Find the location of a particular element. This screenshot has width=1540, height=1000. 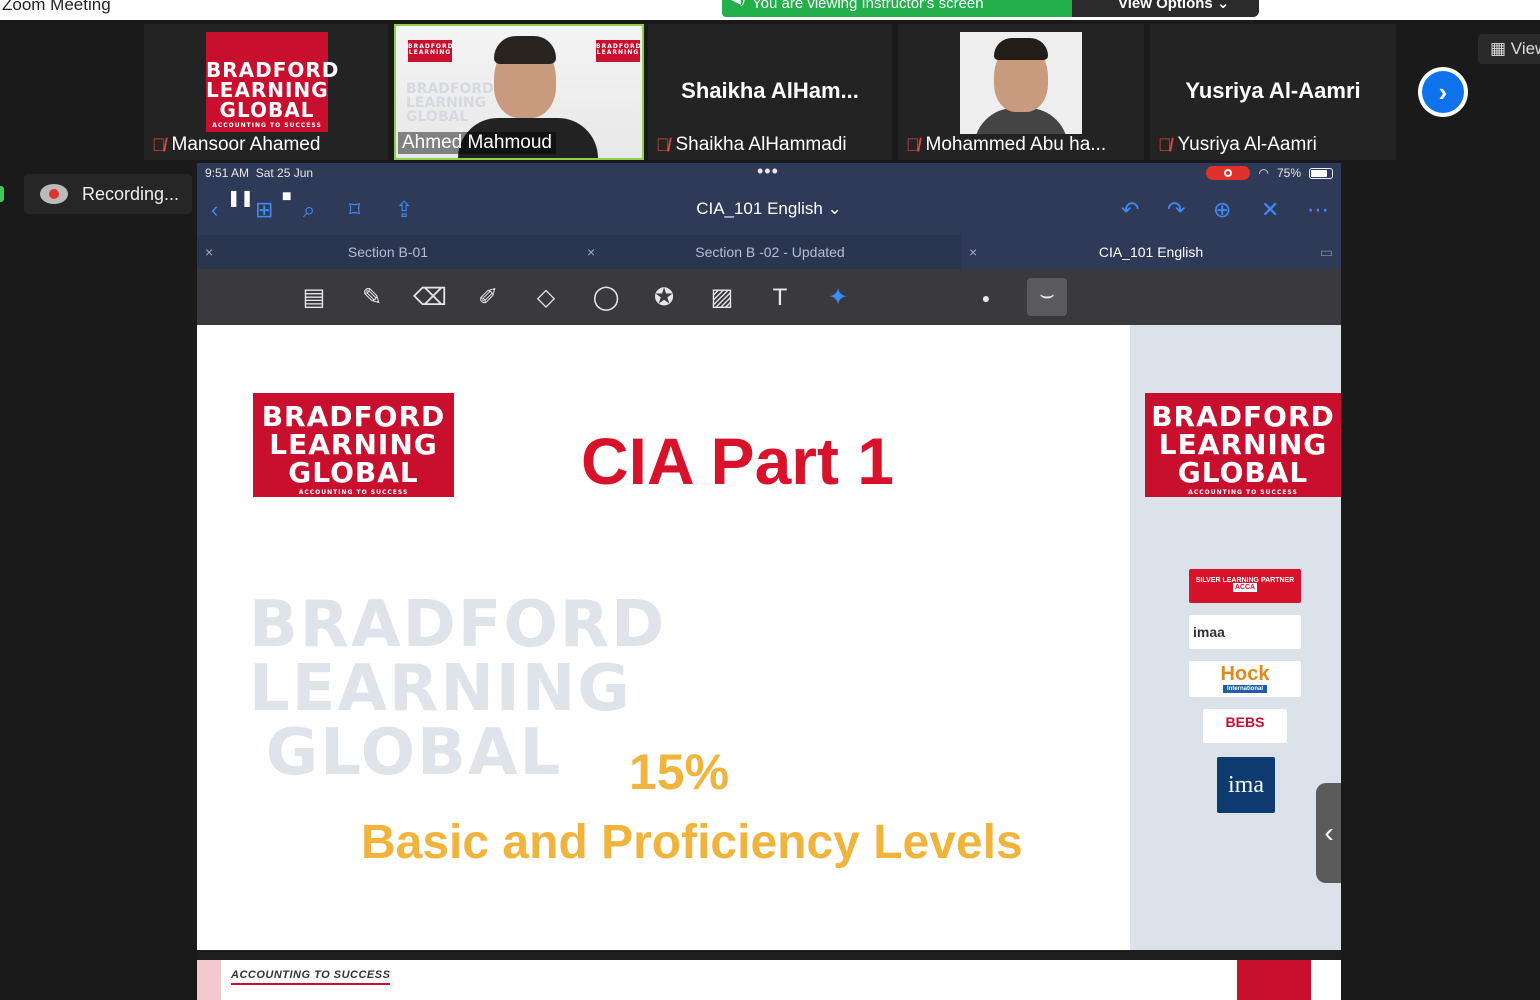

participant-name: Ahmed Mahmoud is located at coordinates (477, 143).